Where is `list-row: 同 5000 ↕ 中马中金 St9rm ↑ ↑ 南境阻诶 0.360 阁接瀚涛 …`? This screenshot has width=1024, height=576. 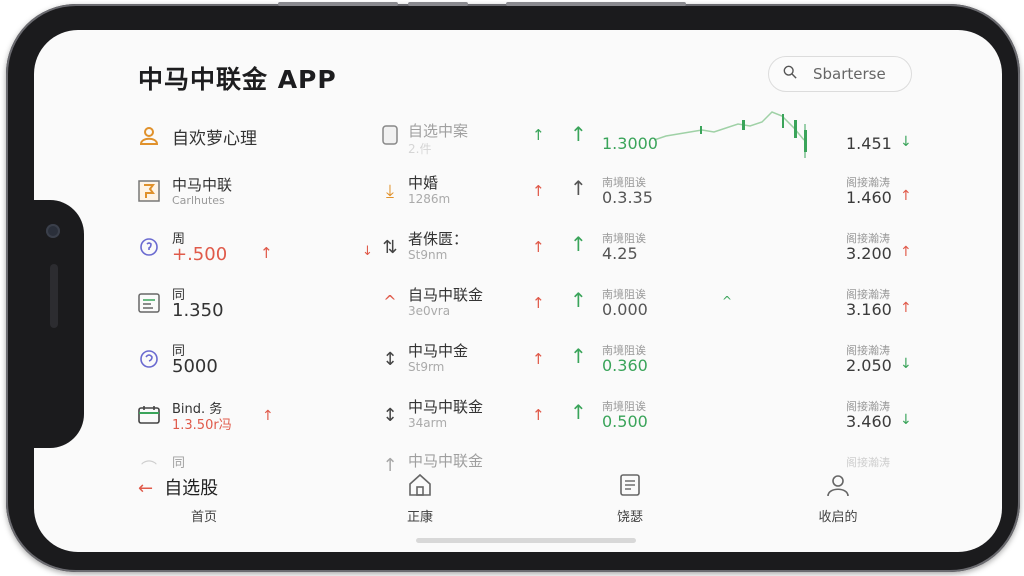 list-row: 同 5000 ↕ 中马中金 St9rm ↑ ↑ 南境阻诶 0.360 阁接瀚涛 … is located at coordinates (538, 360).